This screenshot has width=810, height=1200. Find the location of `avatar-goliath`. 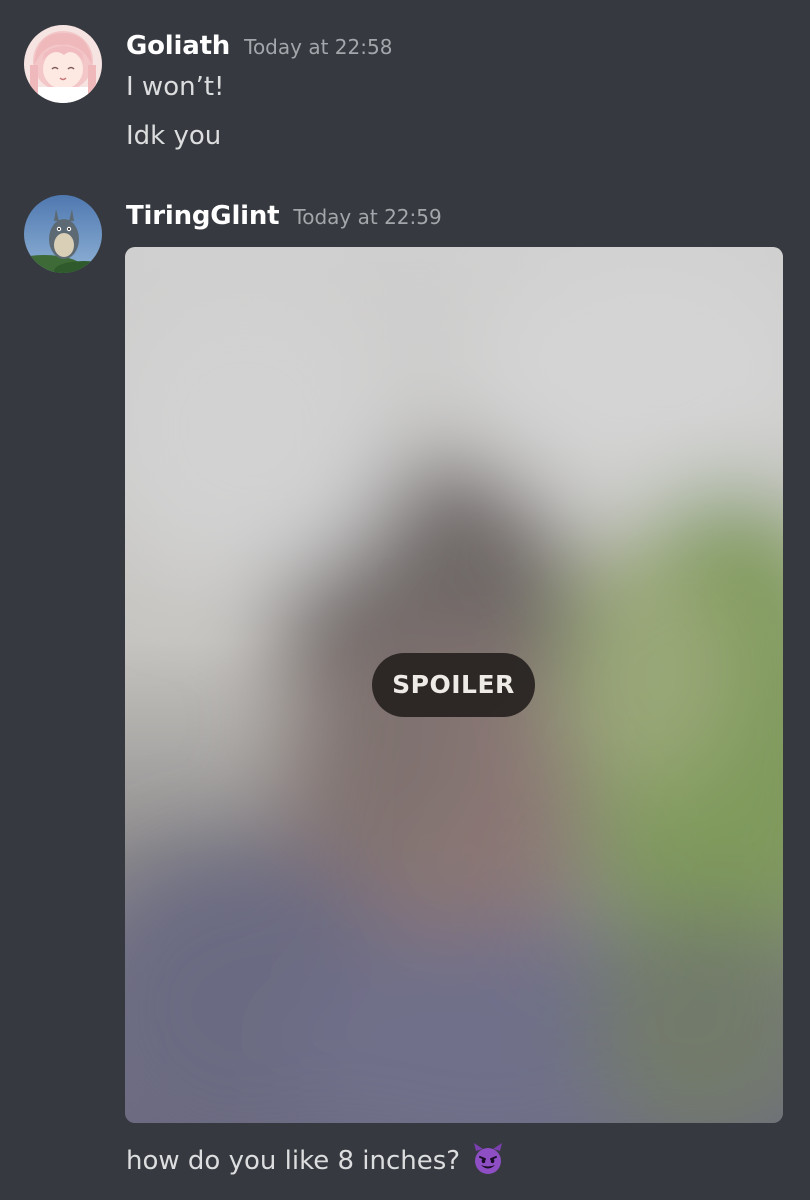

avatar-goliath is located at coordinates (63, 64).